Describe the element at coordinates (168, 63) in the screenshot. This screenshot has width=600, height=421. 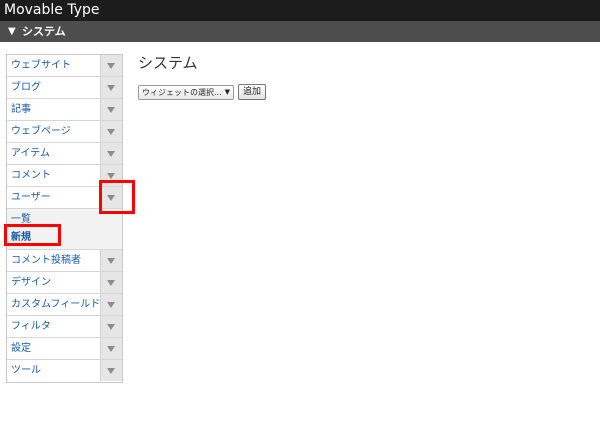
I see `page-title: システム` at that location.